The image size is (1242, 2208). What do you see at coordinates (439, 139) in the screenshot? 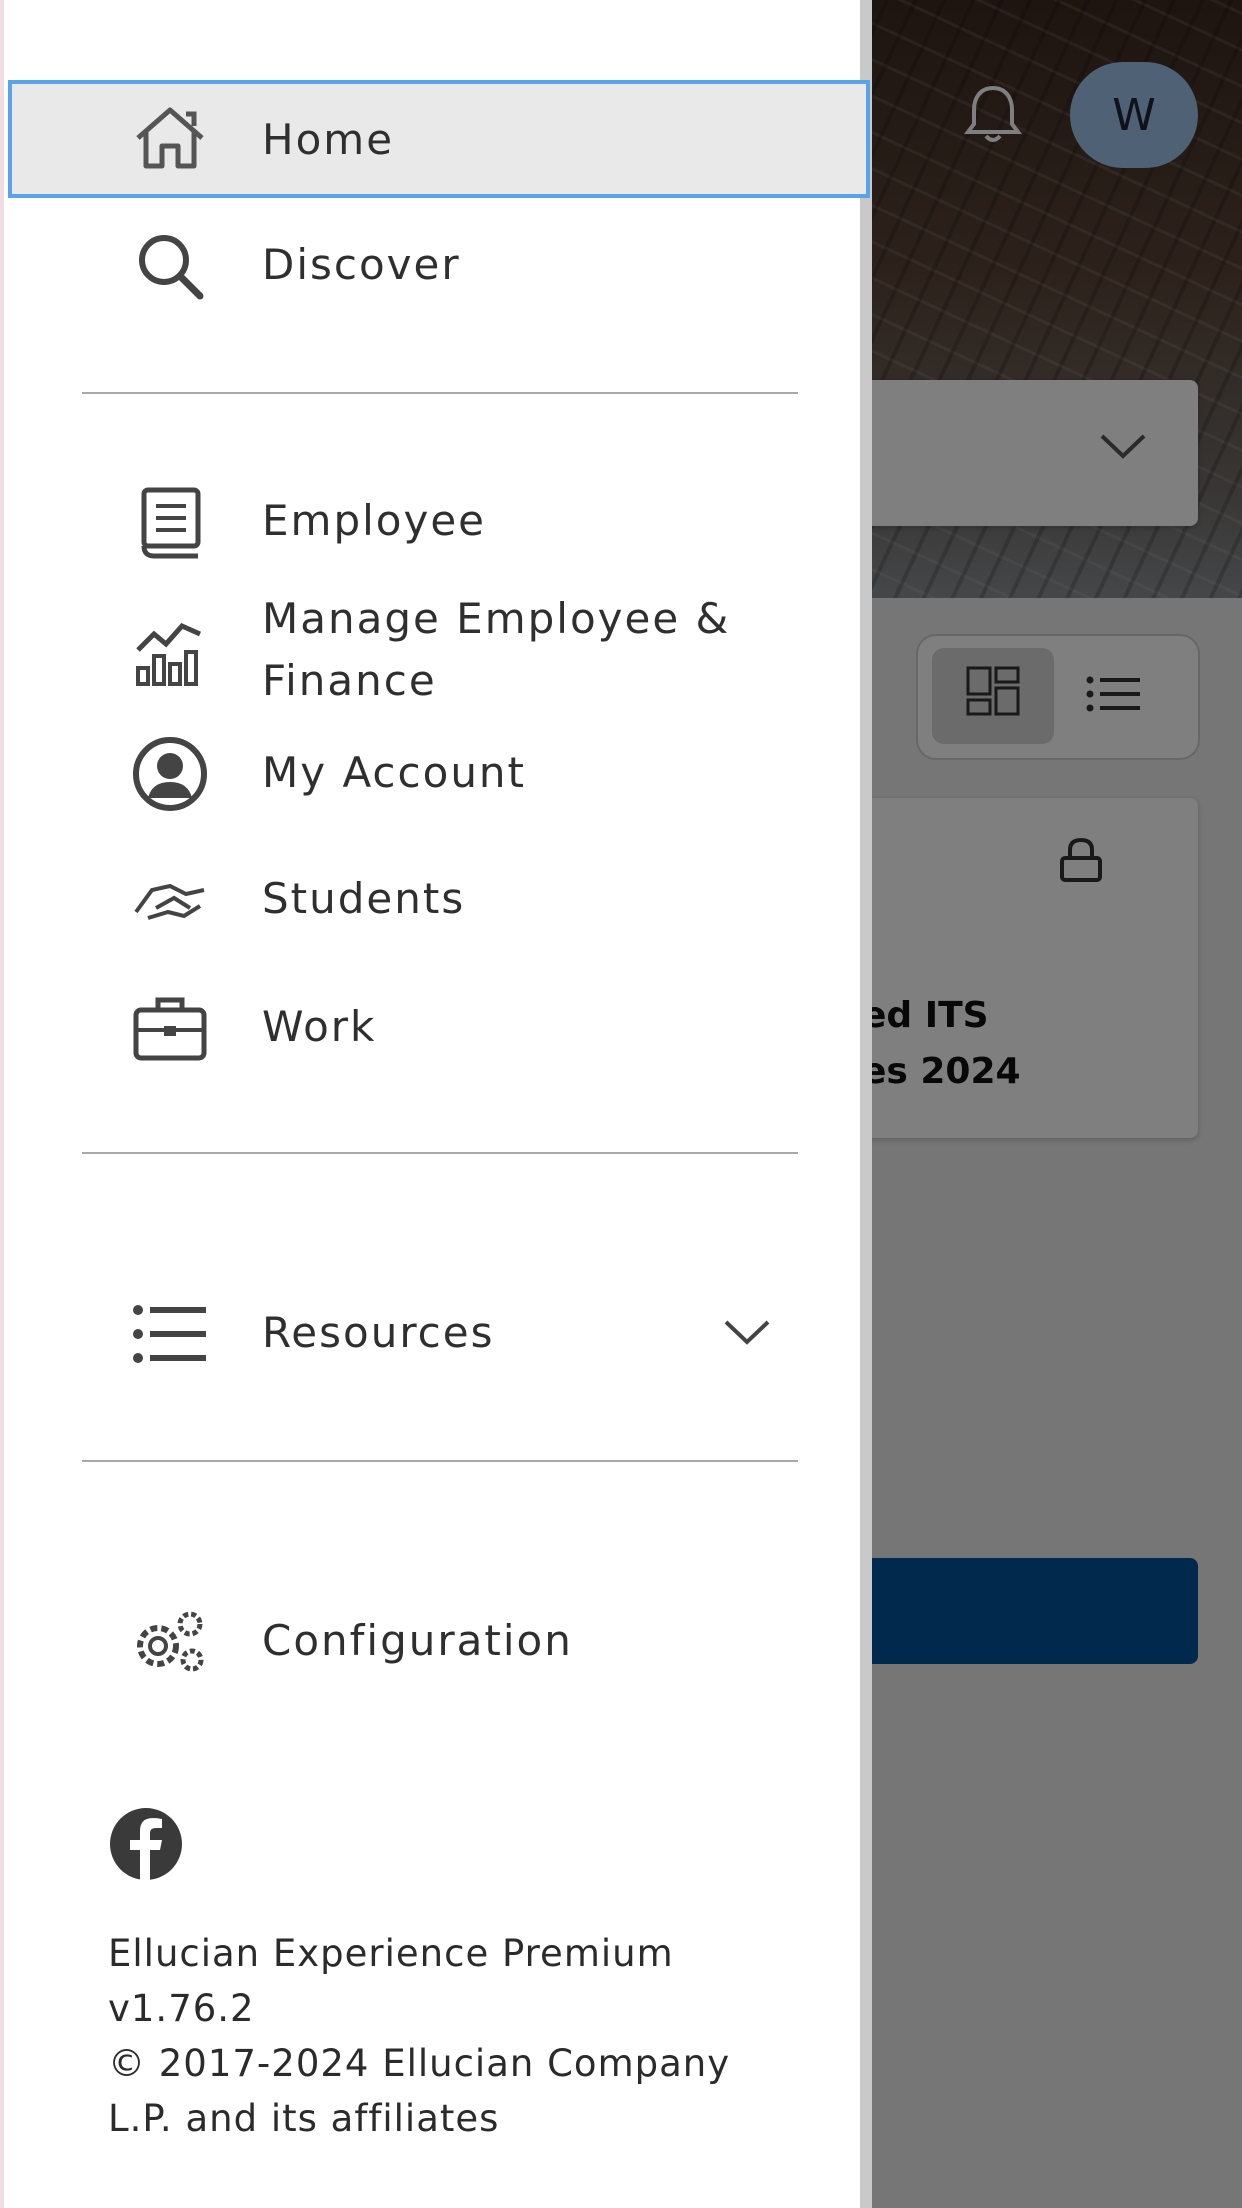
I see `nav-item-home: Home` at bounding box center [439, 139].